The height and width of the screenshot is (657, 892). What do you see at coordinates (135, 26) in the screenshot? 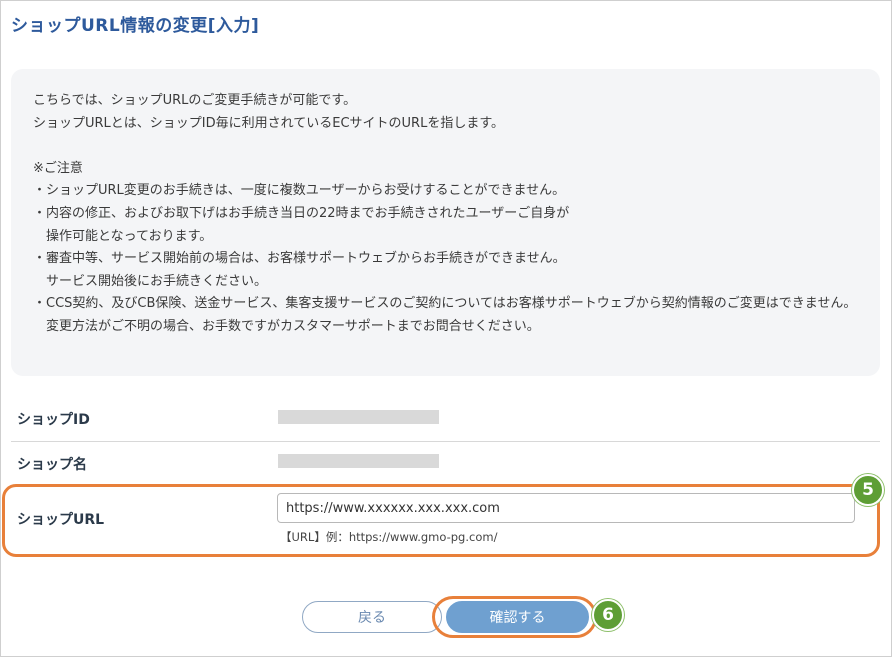
I see `page-title: ショップURL情報の変更[入力]` at bounding box center [135, 26].